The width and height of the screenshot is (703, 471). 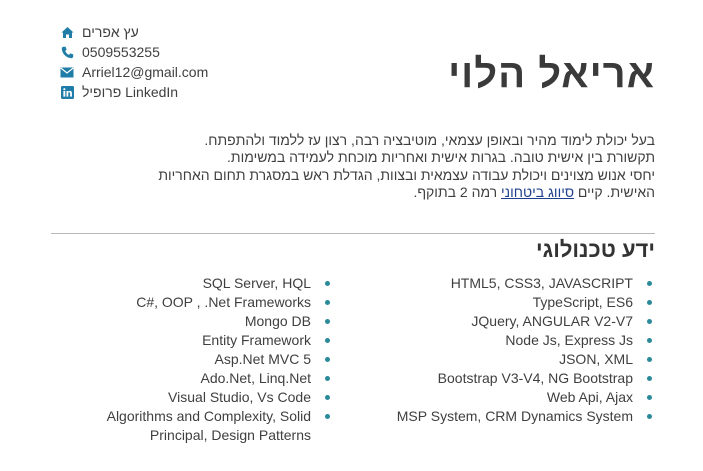 What do you see at coordinates (208, 378) in the screenshot?
I see `skill-item: Ado.Net, Linq.Net` at bounding box center [208, 378].